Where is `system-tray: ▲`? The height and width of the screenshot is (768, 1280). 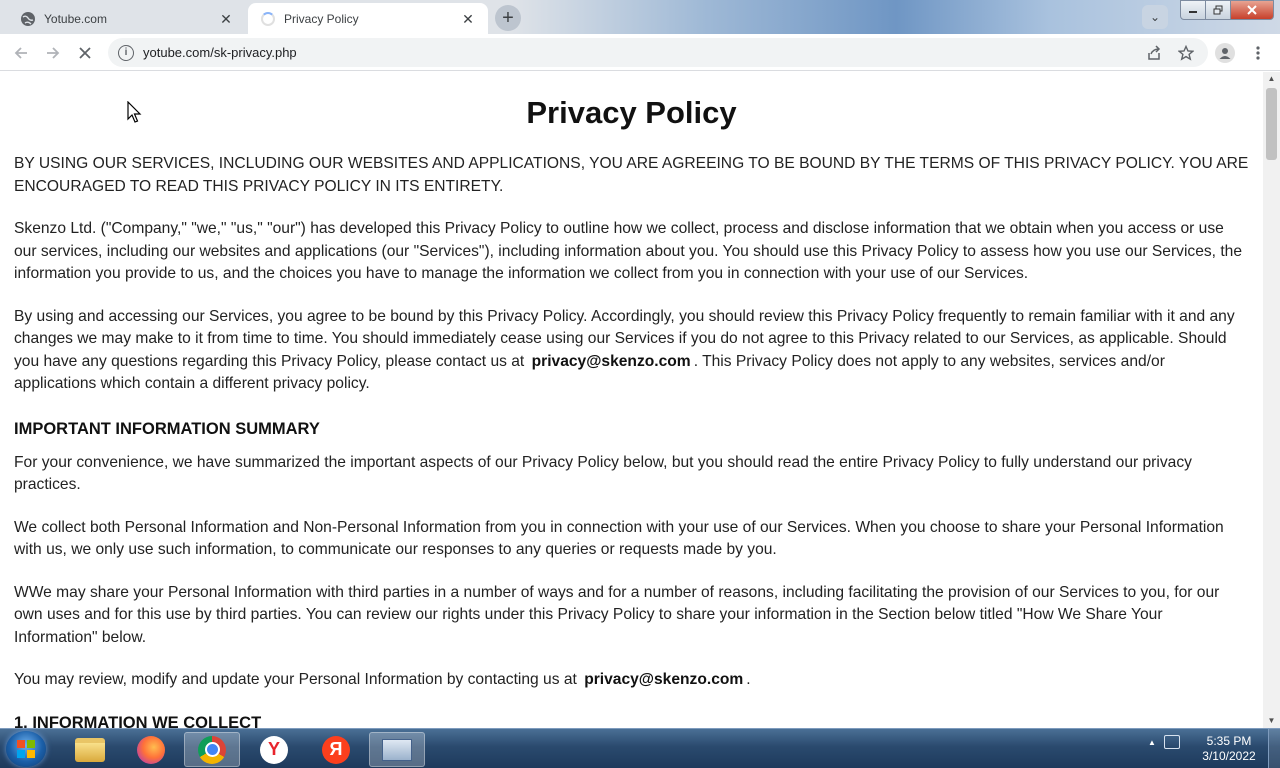 system-tray: ▲ is located at coordinates (1164, 742).